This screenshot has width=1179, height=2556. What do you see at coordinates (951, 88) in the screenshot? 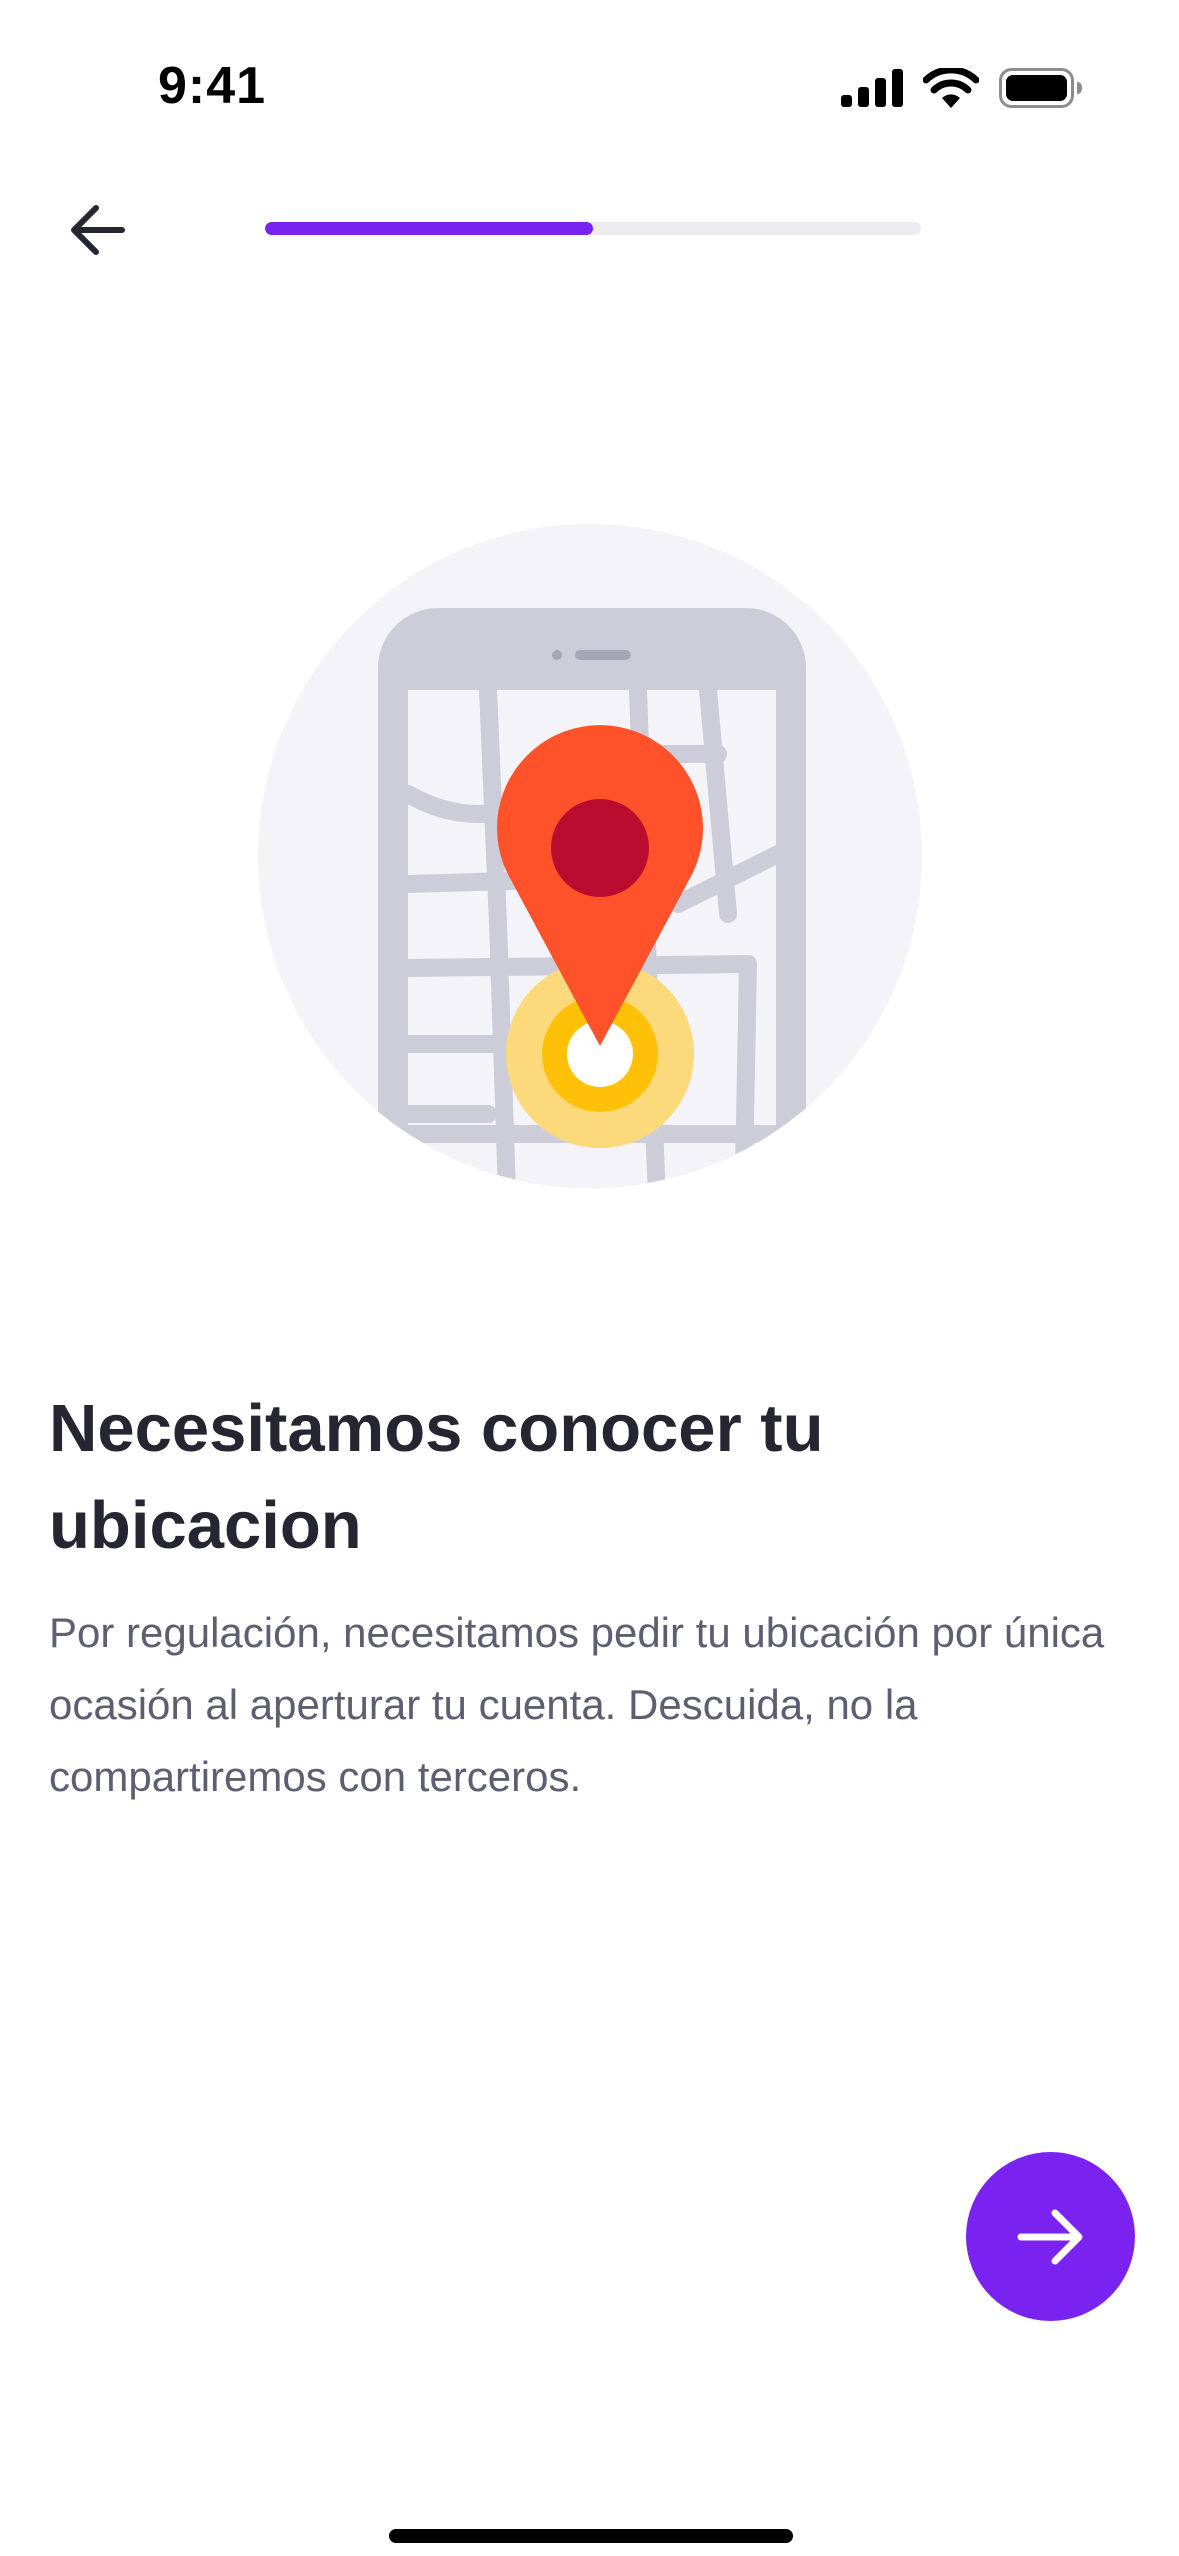
I see `wifi-icon` at bounding box center [951, 88].